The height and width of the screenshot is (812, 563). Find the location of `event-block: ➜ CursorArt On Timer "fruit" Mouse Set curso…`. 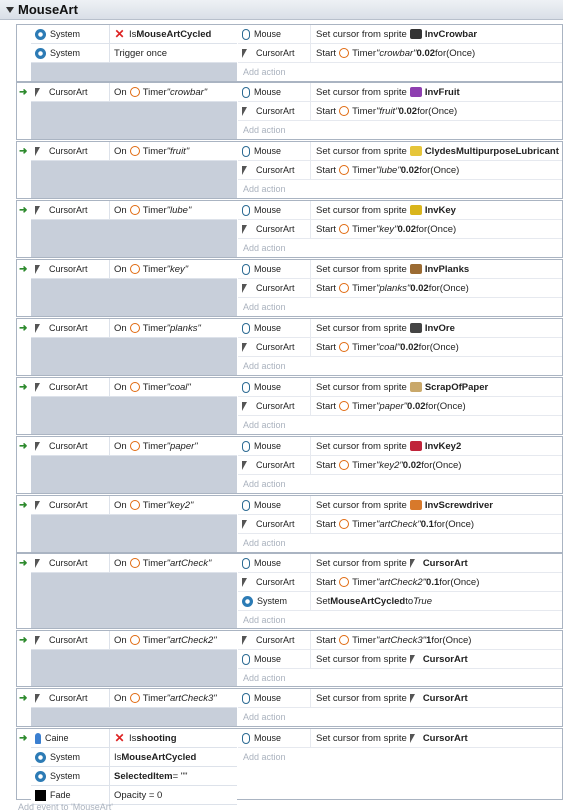

event-block: ➜ CursorArt On Timer "fruit" Mouse Set curso… is located at coordinates (289, 170).